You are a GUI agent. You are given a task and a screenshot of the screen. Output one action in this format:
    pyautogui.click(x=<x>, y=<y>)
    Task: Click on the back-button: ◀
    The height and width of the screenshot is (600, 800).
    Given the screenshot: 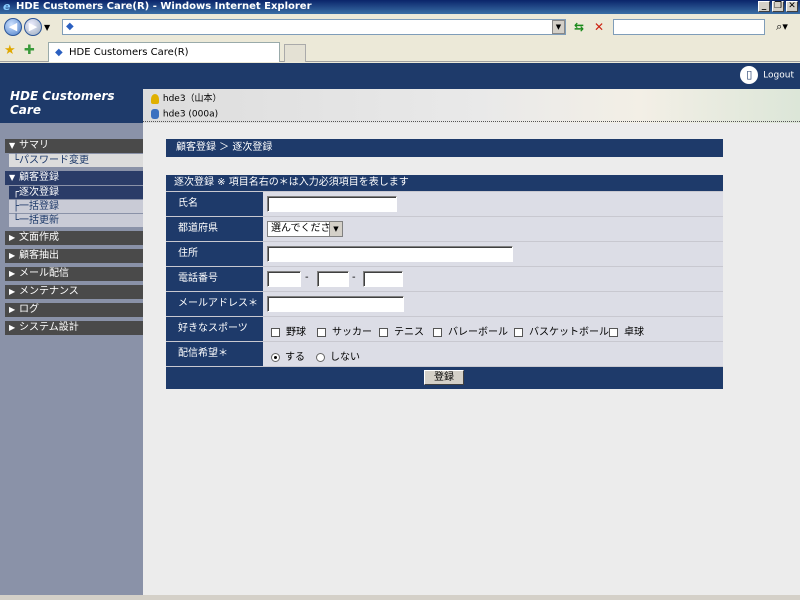 What is the action you would take?
    pyautogui.click(x=13, y=27)
    